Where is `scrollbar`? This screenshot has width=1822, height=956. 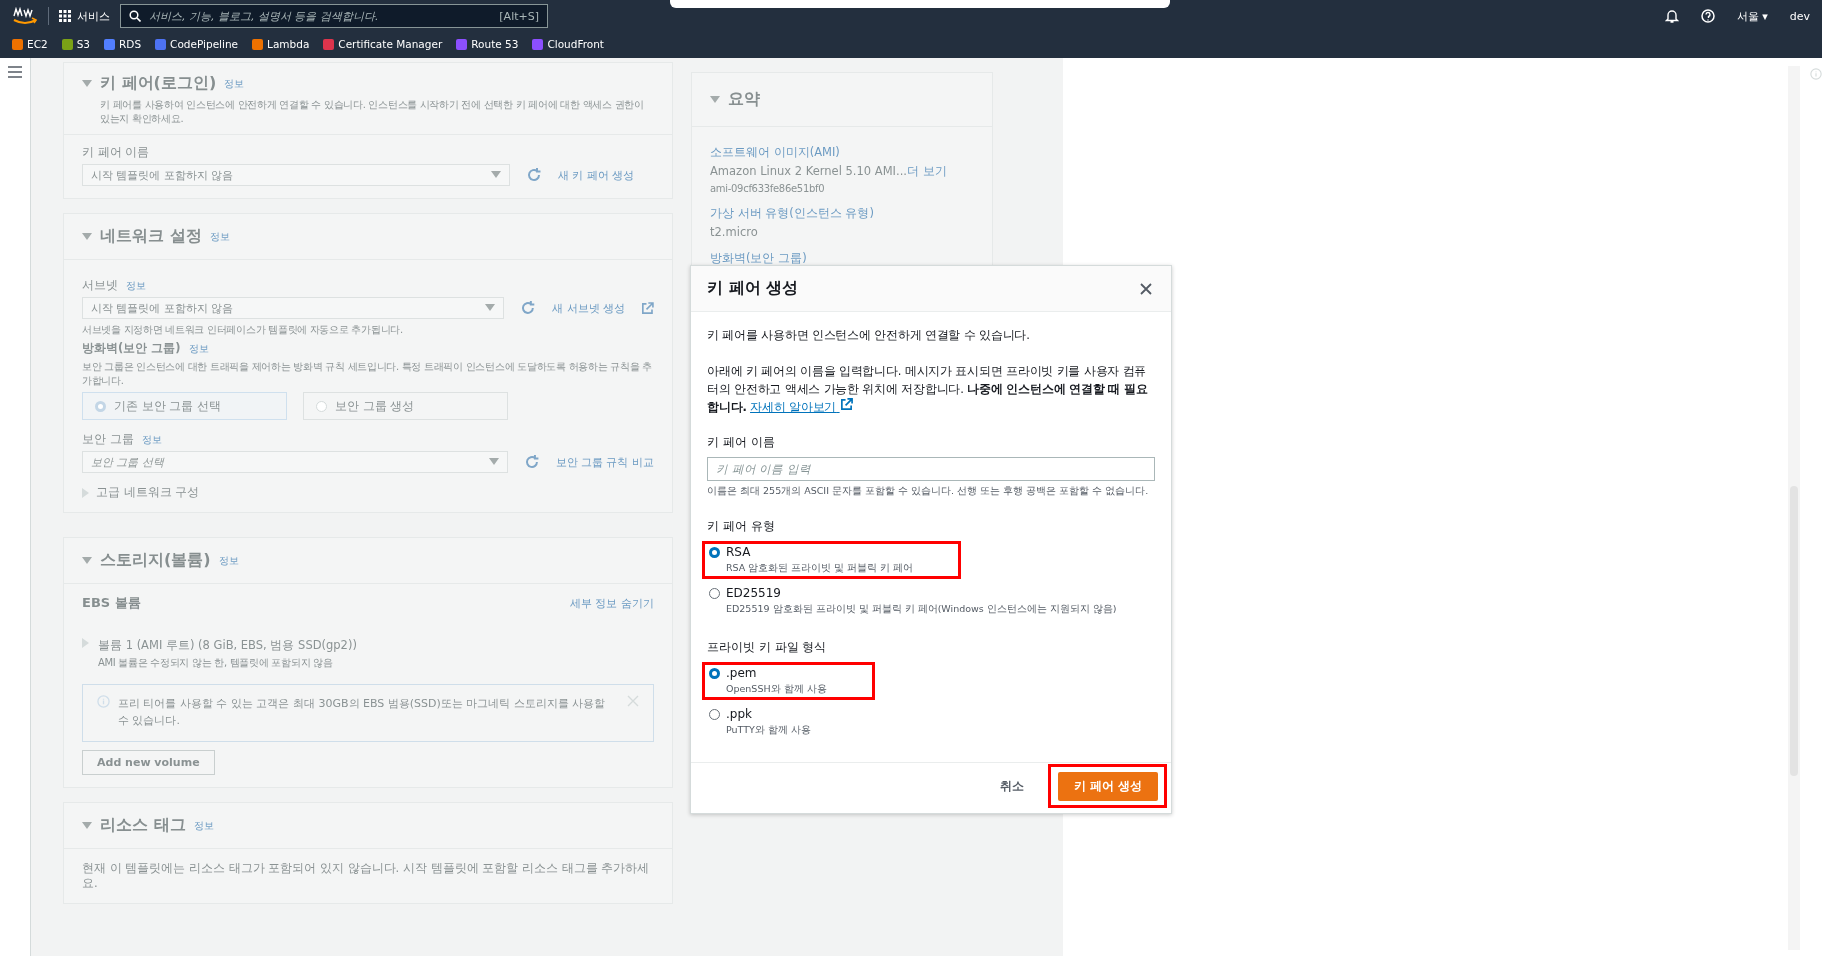
scrollbar is located at coordinates (1794, 508).